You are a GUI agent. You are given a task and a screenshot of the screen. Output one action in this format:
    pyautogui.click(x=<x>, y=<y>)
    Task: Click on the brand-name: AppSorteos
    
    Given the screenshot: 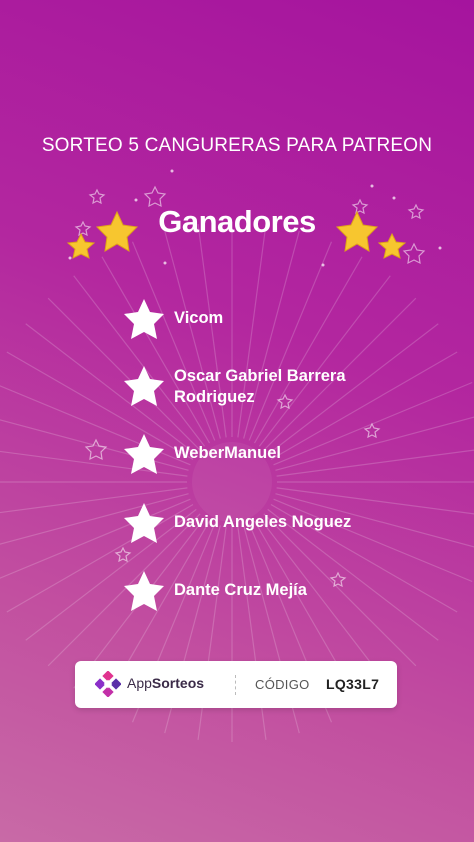 What is the action you would take?
    pyautogui.click(x=165, y=683)
    